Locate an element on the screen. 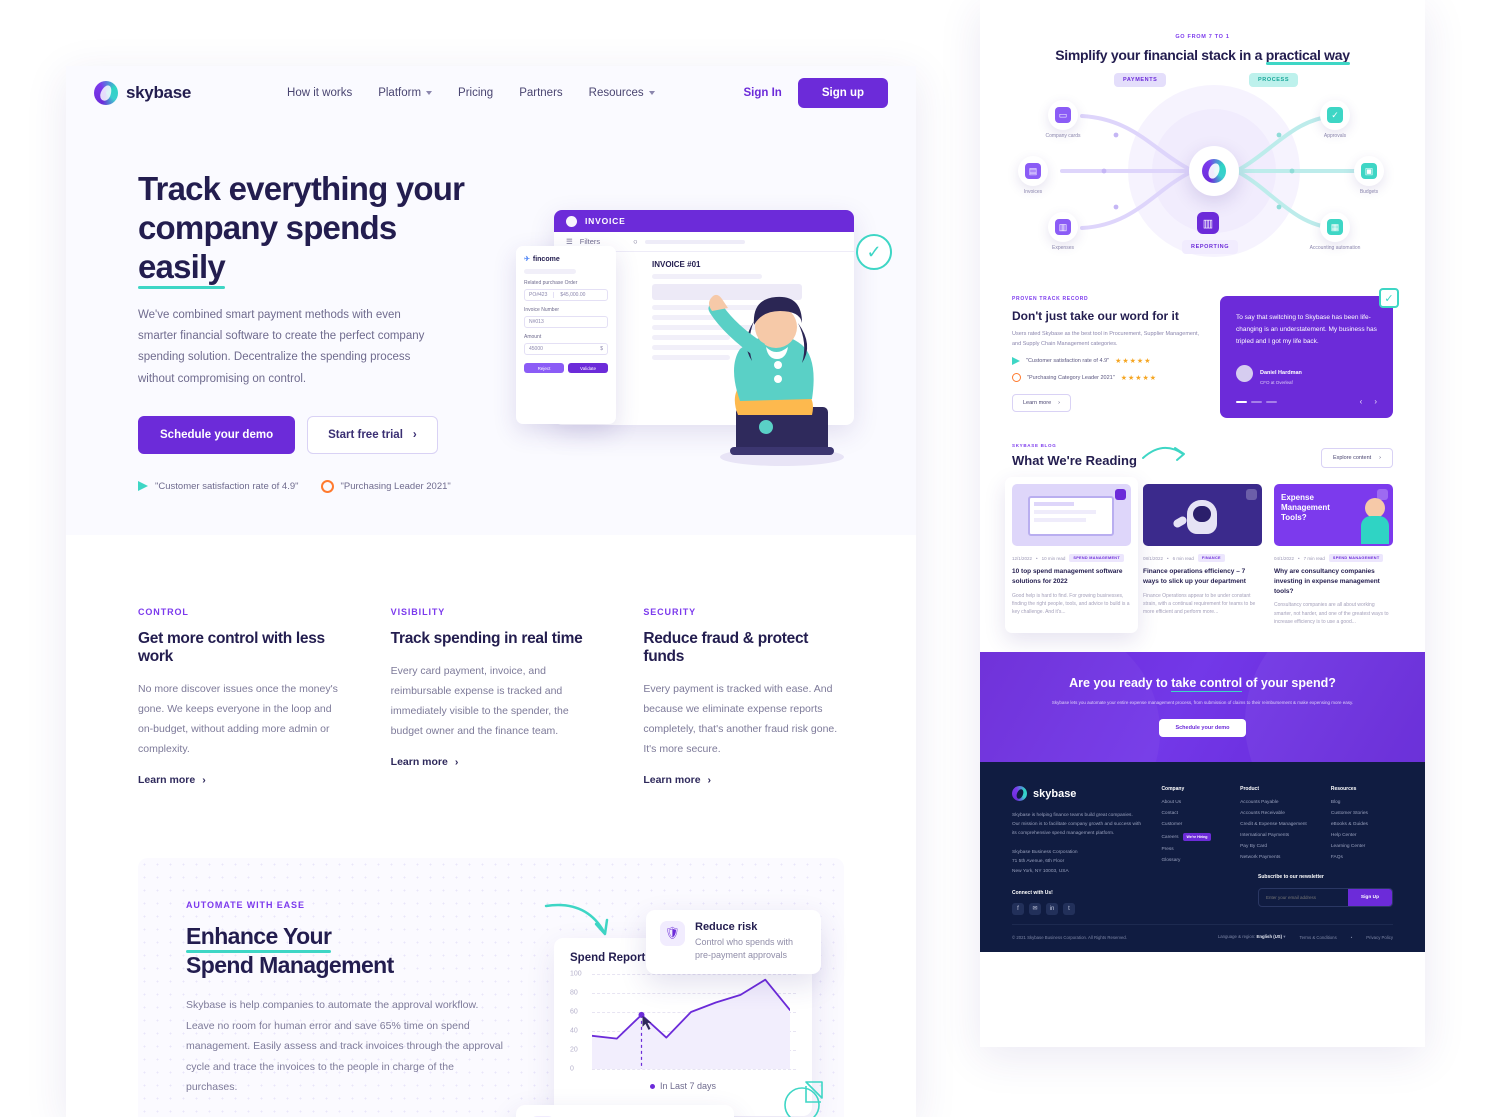 The image size is (1489, 1117). rating-text: "Customer satisfaction rate of 4.9" is located at coordinates (1068, 361).